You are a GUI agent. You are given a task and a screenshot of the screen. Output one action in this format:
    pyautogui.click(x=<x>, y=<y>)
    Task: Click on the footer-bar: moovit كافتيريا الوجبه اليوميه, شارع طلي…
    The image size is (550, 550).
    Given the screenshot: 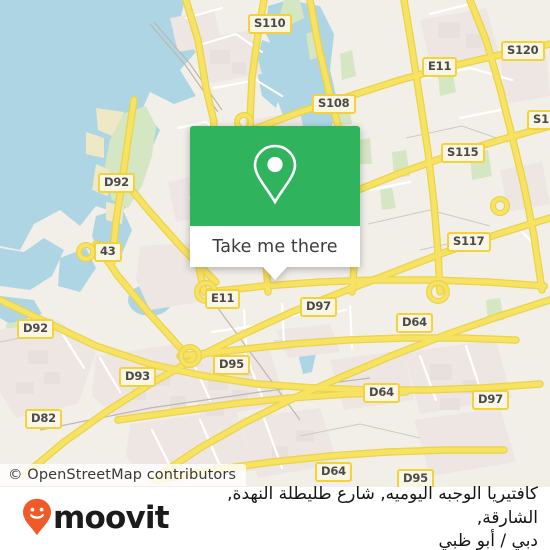 What is the action you would take?
    pyautogui.click(x=275, y=517)
    